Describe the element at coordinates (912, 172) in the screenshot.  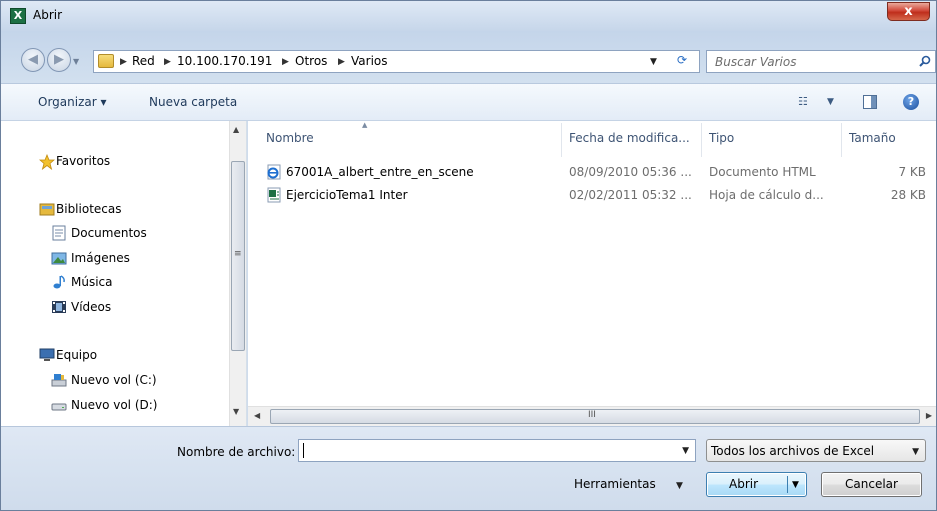
I see `file-size: 7 KB` at that location.